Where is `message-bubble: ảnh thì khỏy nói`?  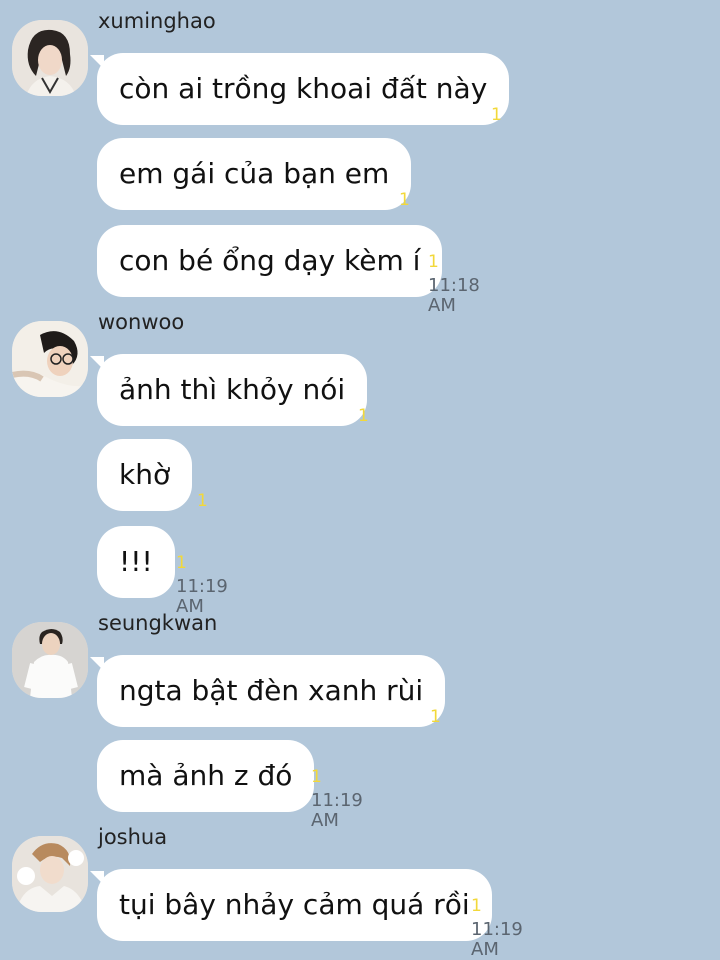
message-bubble: ảnh thì khỏy nói is located at coordinates (228, 390).